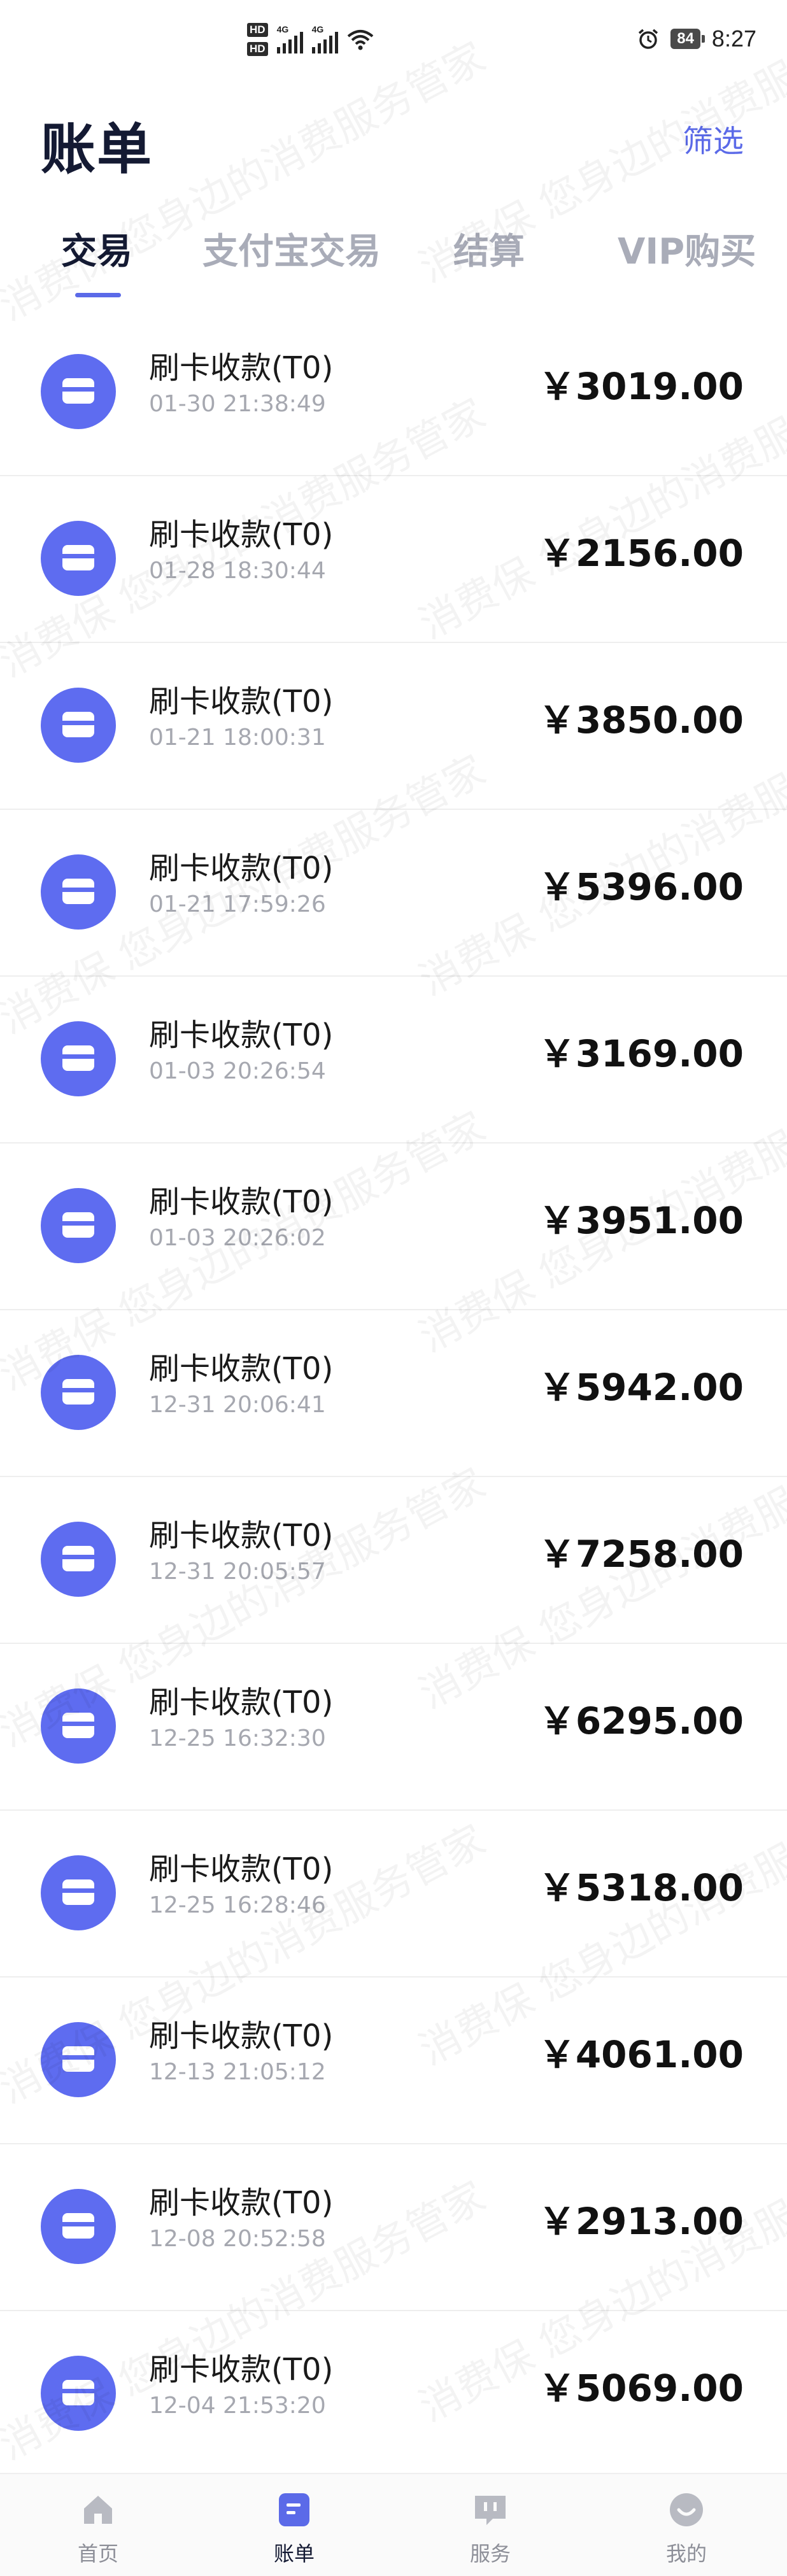 The height and width of the screenshot is (2576, 787). Describe the element at coordinates (641, 2221) in the screenshot. I see `transaction-amount: ￥2913.00` at that location.